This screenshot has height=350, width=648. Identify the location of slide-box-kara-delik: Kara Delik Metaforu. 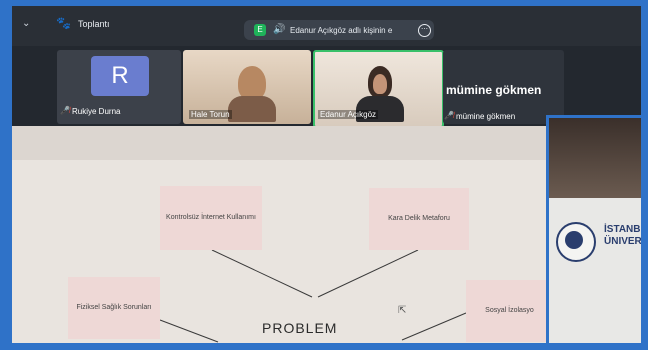
(419, 219).